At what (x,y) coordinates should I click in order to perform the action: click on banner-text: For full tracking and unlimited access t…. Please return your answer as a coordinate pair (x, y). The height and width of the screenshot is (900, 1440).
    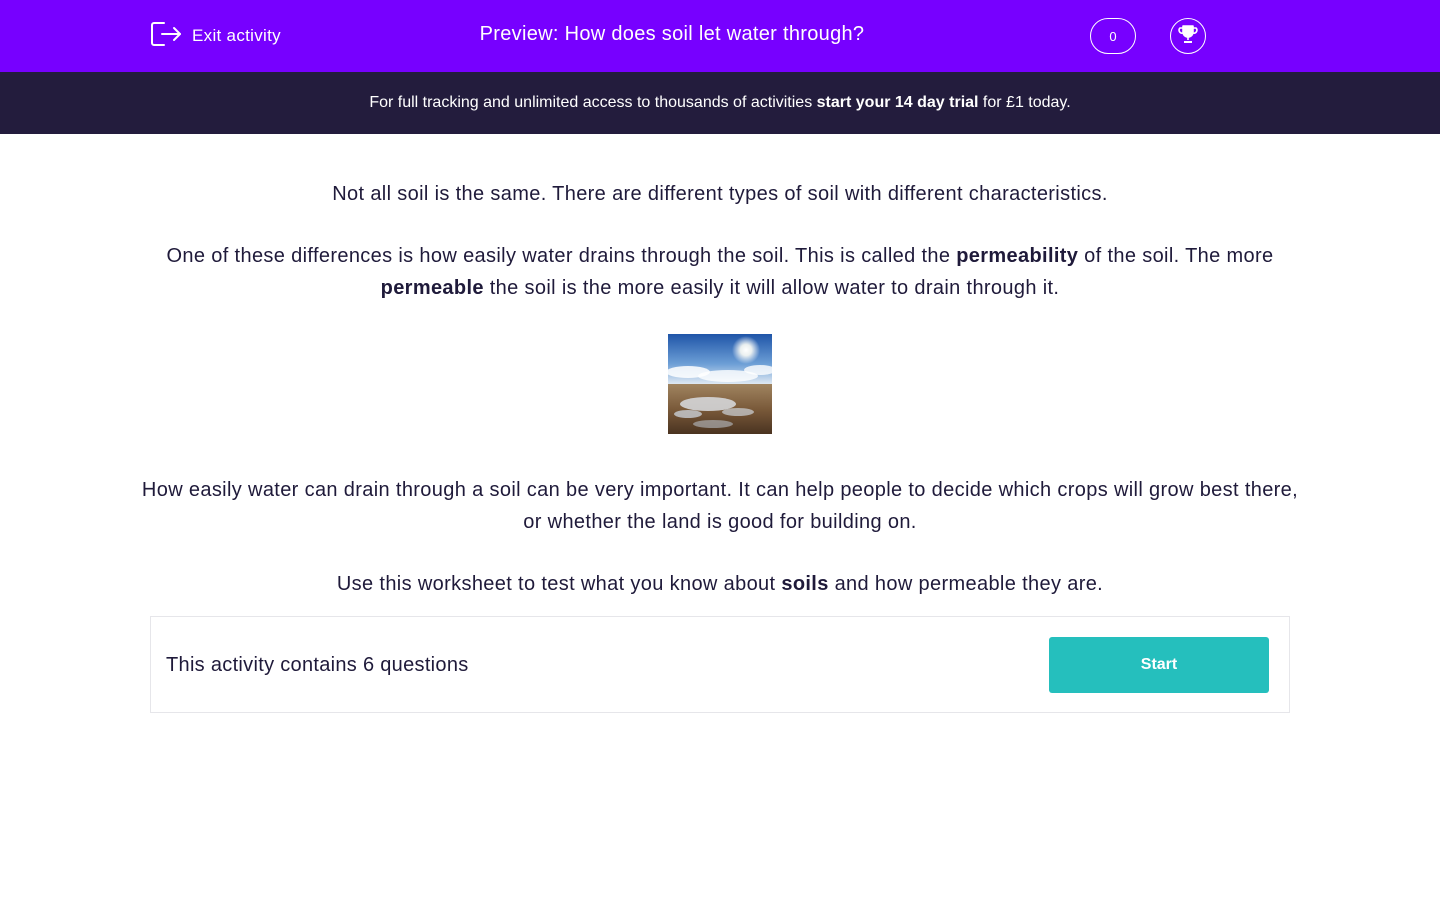
    Looking at the image, I should click on (719, 103).